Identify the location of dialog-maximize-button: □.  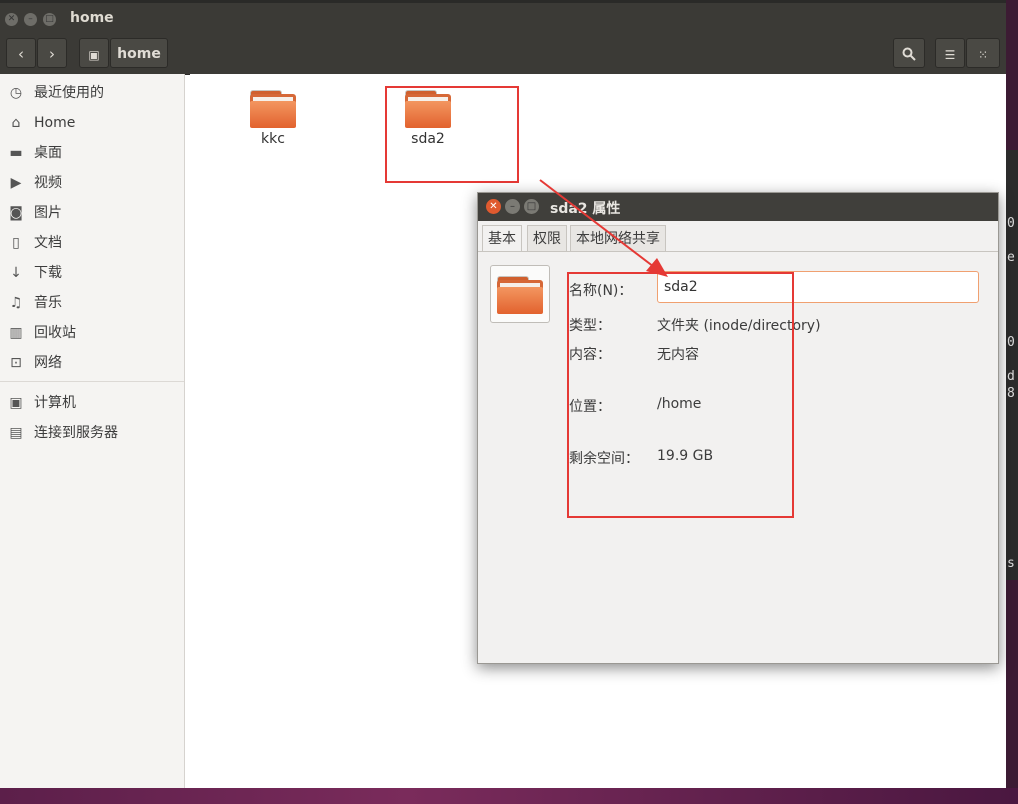
(531, 206).